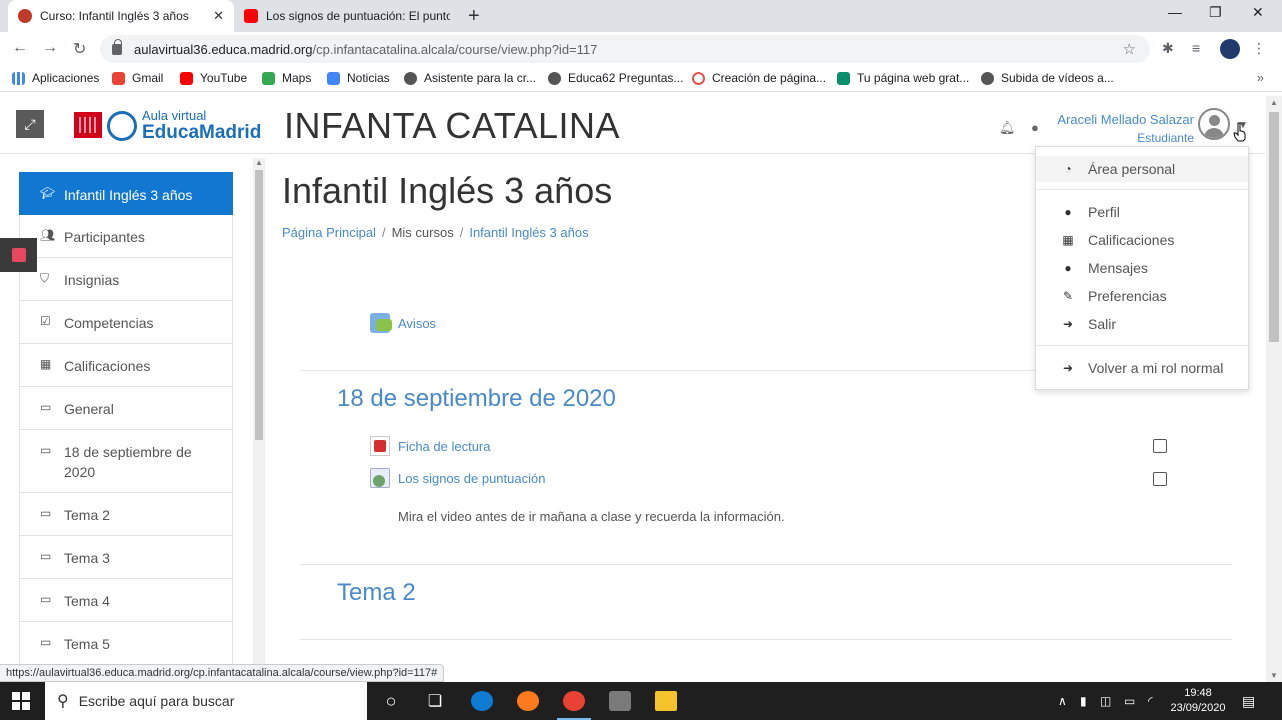  What do you see at coordinates (358, 78) in the screenshot?
I see `bookmark-noticias: Noticias` at bounding box center [358, 78].